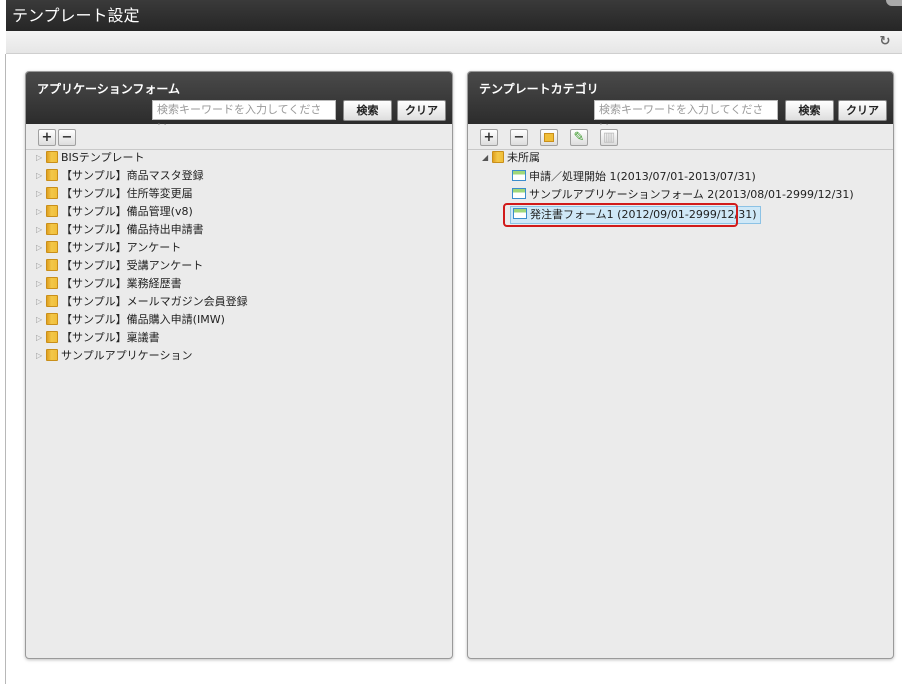 The image size is (902, 684). Describe the element at coordinates (680, 137) in the screenshot. I see `tree-toolbar: + − ✎ ▥` at that location.